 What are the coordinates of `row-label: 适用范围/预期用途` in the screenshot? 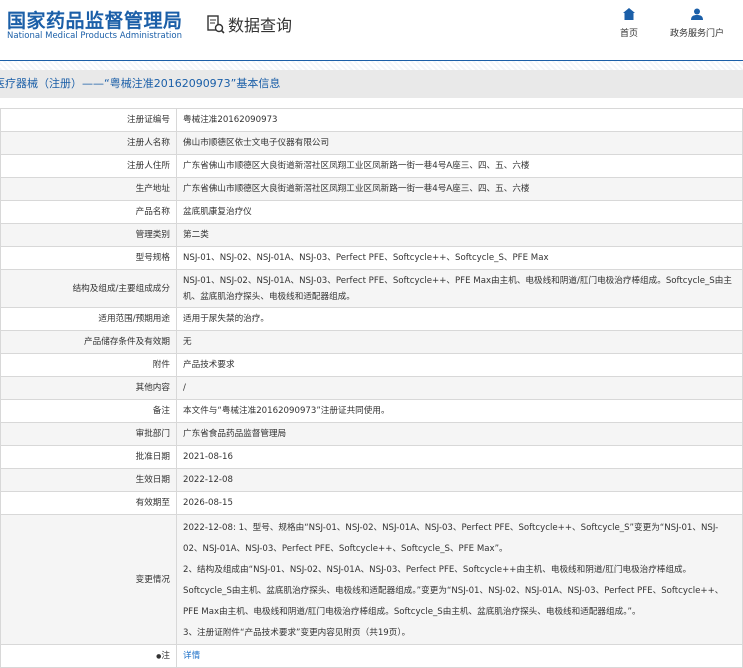 It's located at (88, 319).